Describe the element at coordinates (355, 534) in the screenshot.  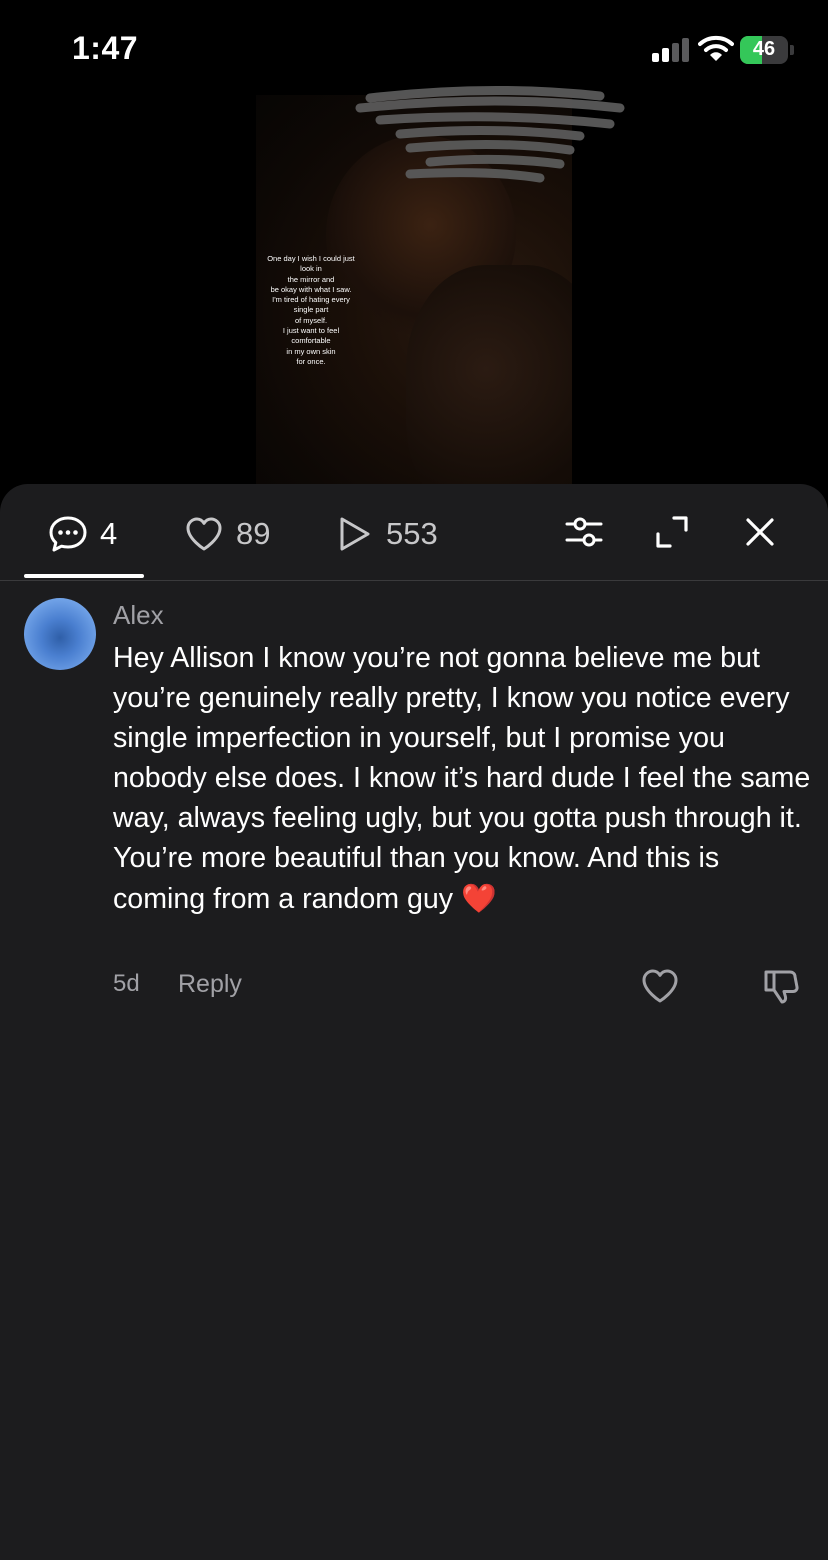
I see `play-icon` at that location.